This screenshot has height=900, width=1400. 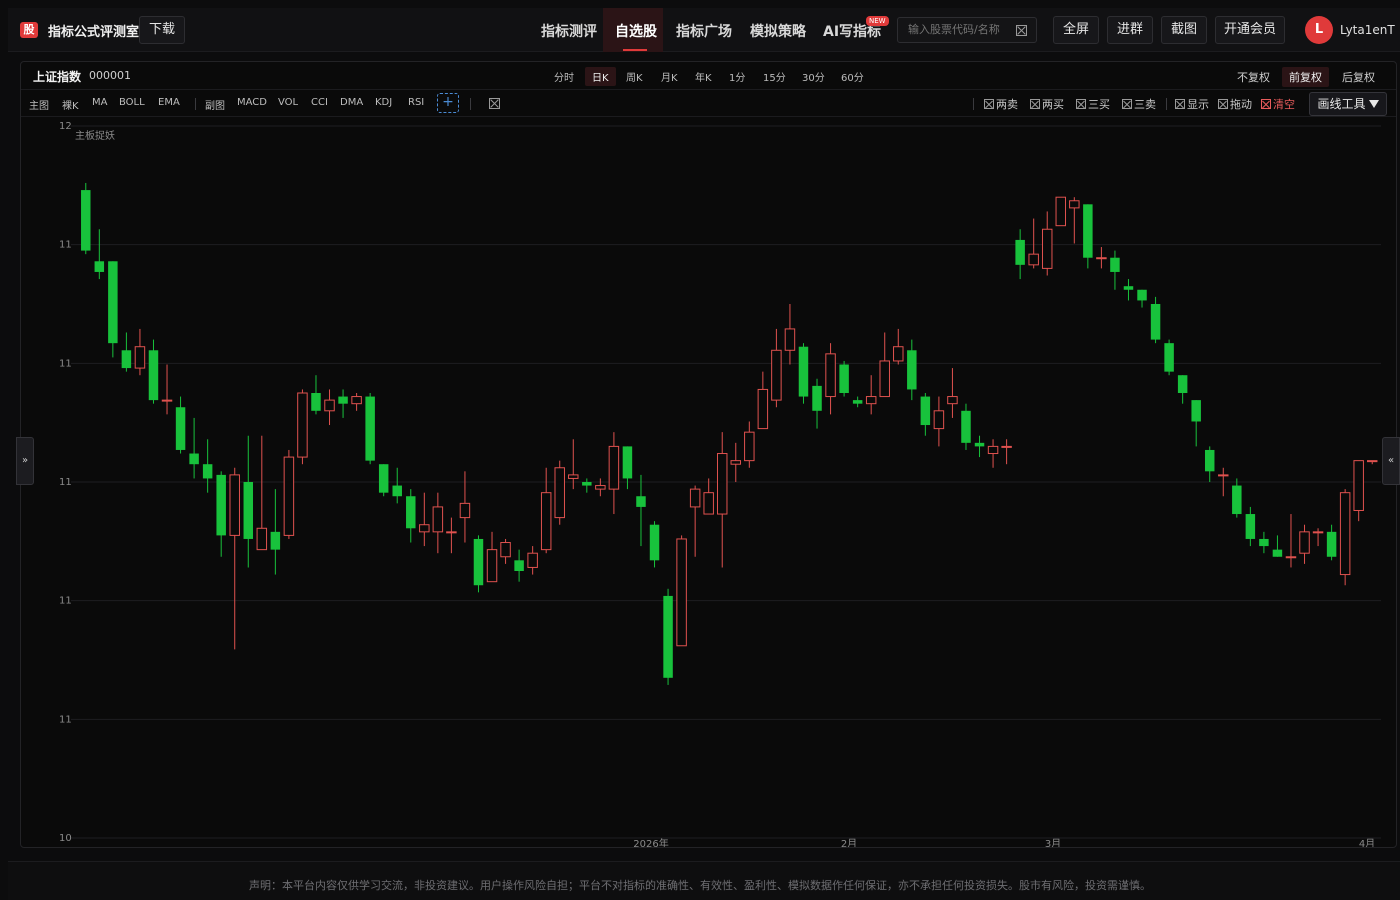 I want to click on period-weekly: 周K, so click(x=634, y=76).